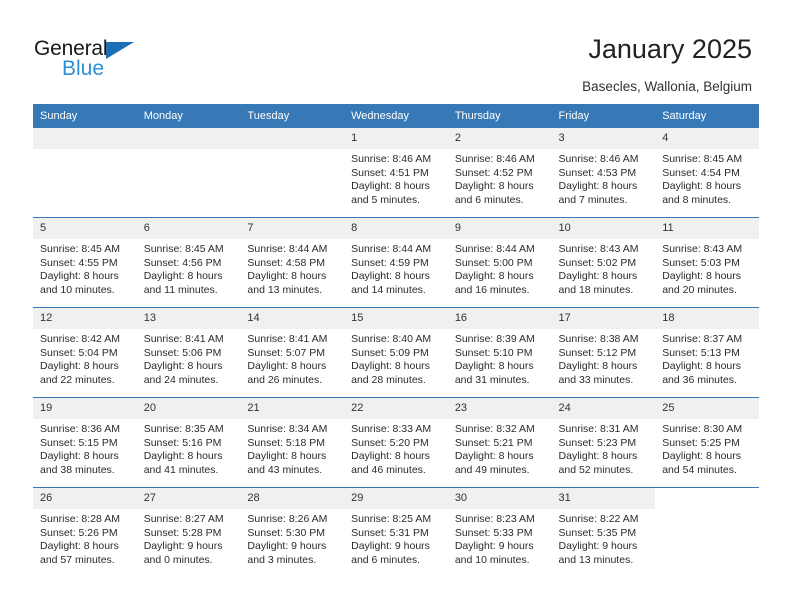 Image resolution: width=792 pixels, height=612 pixels. Describe the element at coordinates (597, 352) in the screenshot. I see `sunset-time: Sunset: 5:12 PM` at that location.